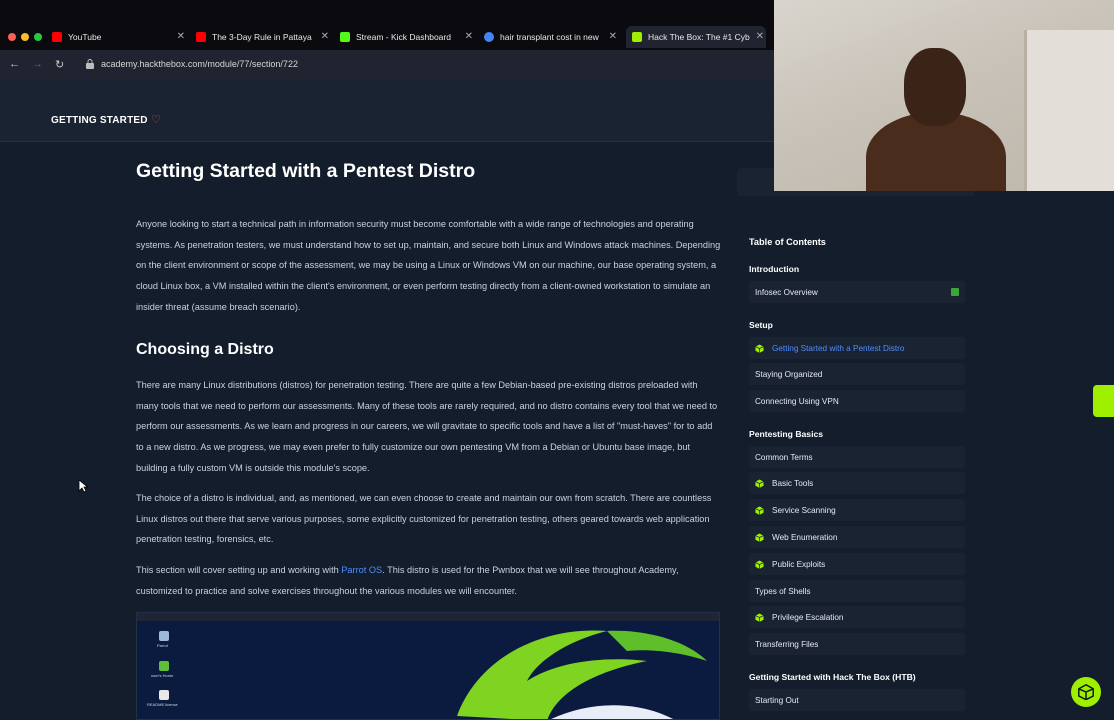 Image resolution: width=1114 pixels, height=720 pixels. I want to click on tab-label: YouTube, so click(85, 37).